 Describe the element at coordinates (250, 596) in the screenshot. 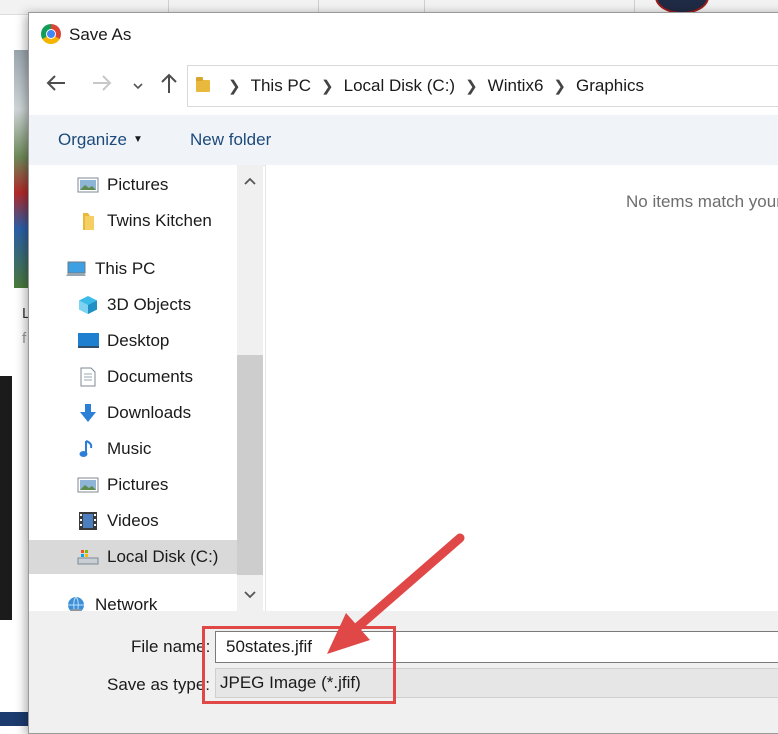

I see `scroll-down-icon` at that location.